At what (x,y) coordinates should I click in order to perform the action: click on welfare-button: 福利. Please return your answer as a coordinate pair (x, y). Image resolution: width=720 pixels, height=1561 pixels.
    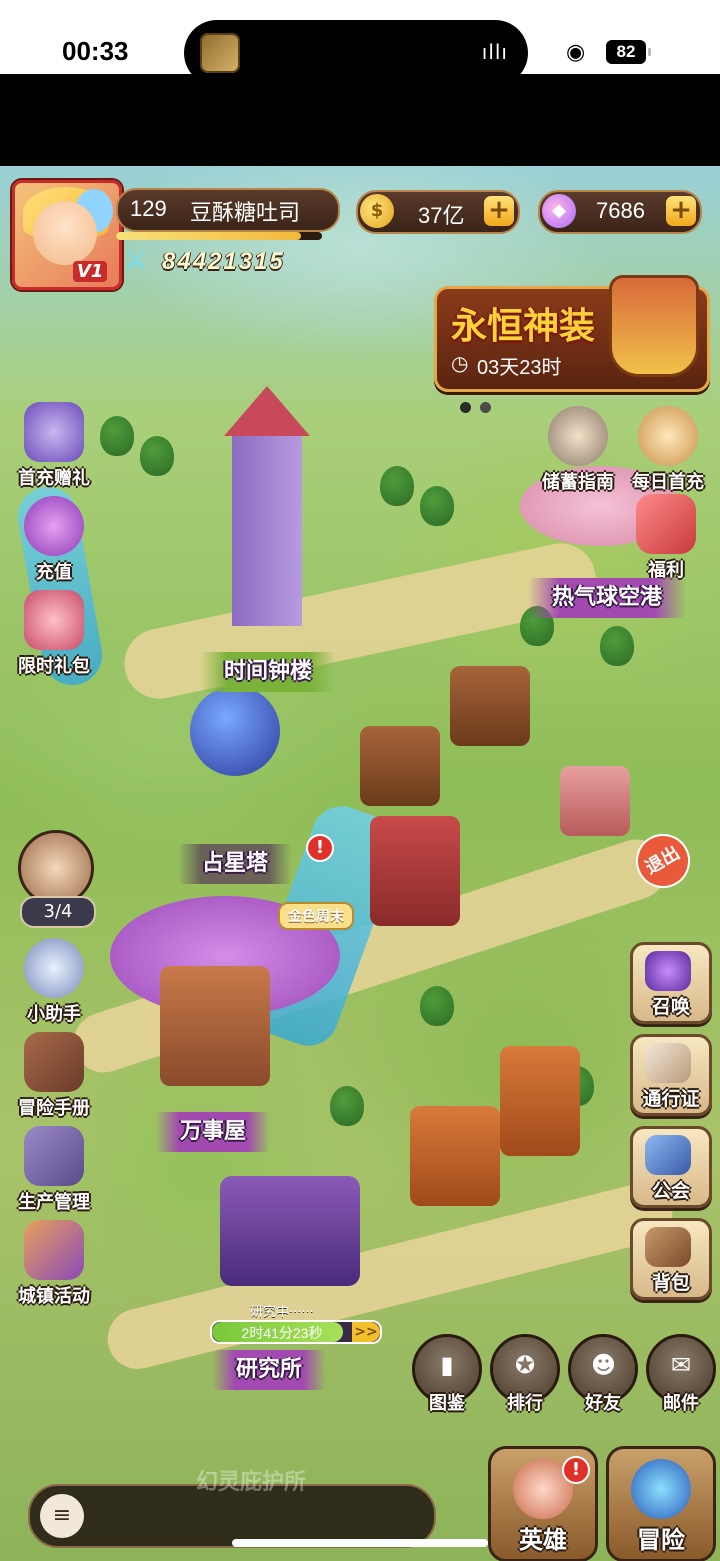
    Looking at the image, I should click on (666, 538).